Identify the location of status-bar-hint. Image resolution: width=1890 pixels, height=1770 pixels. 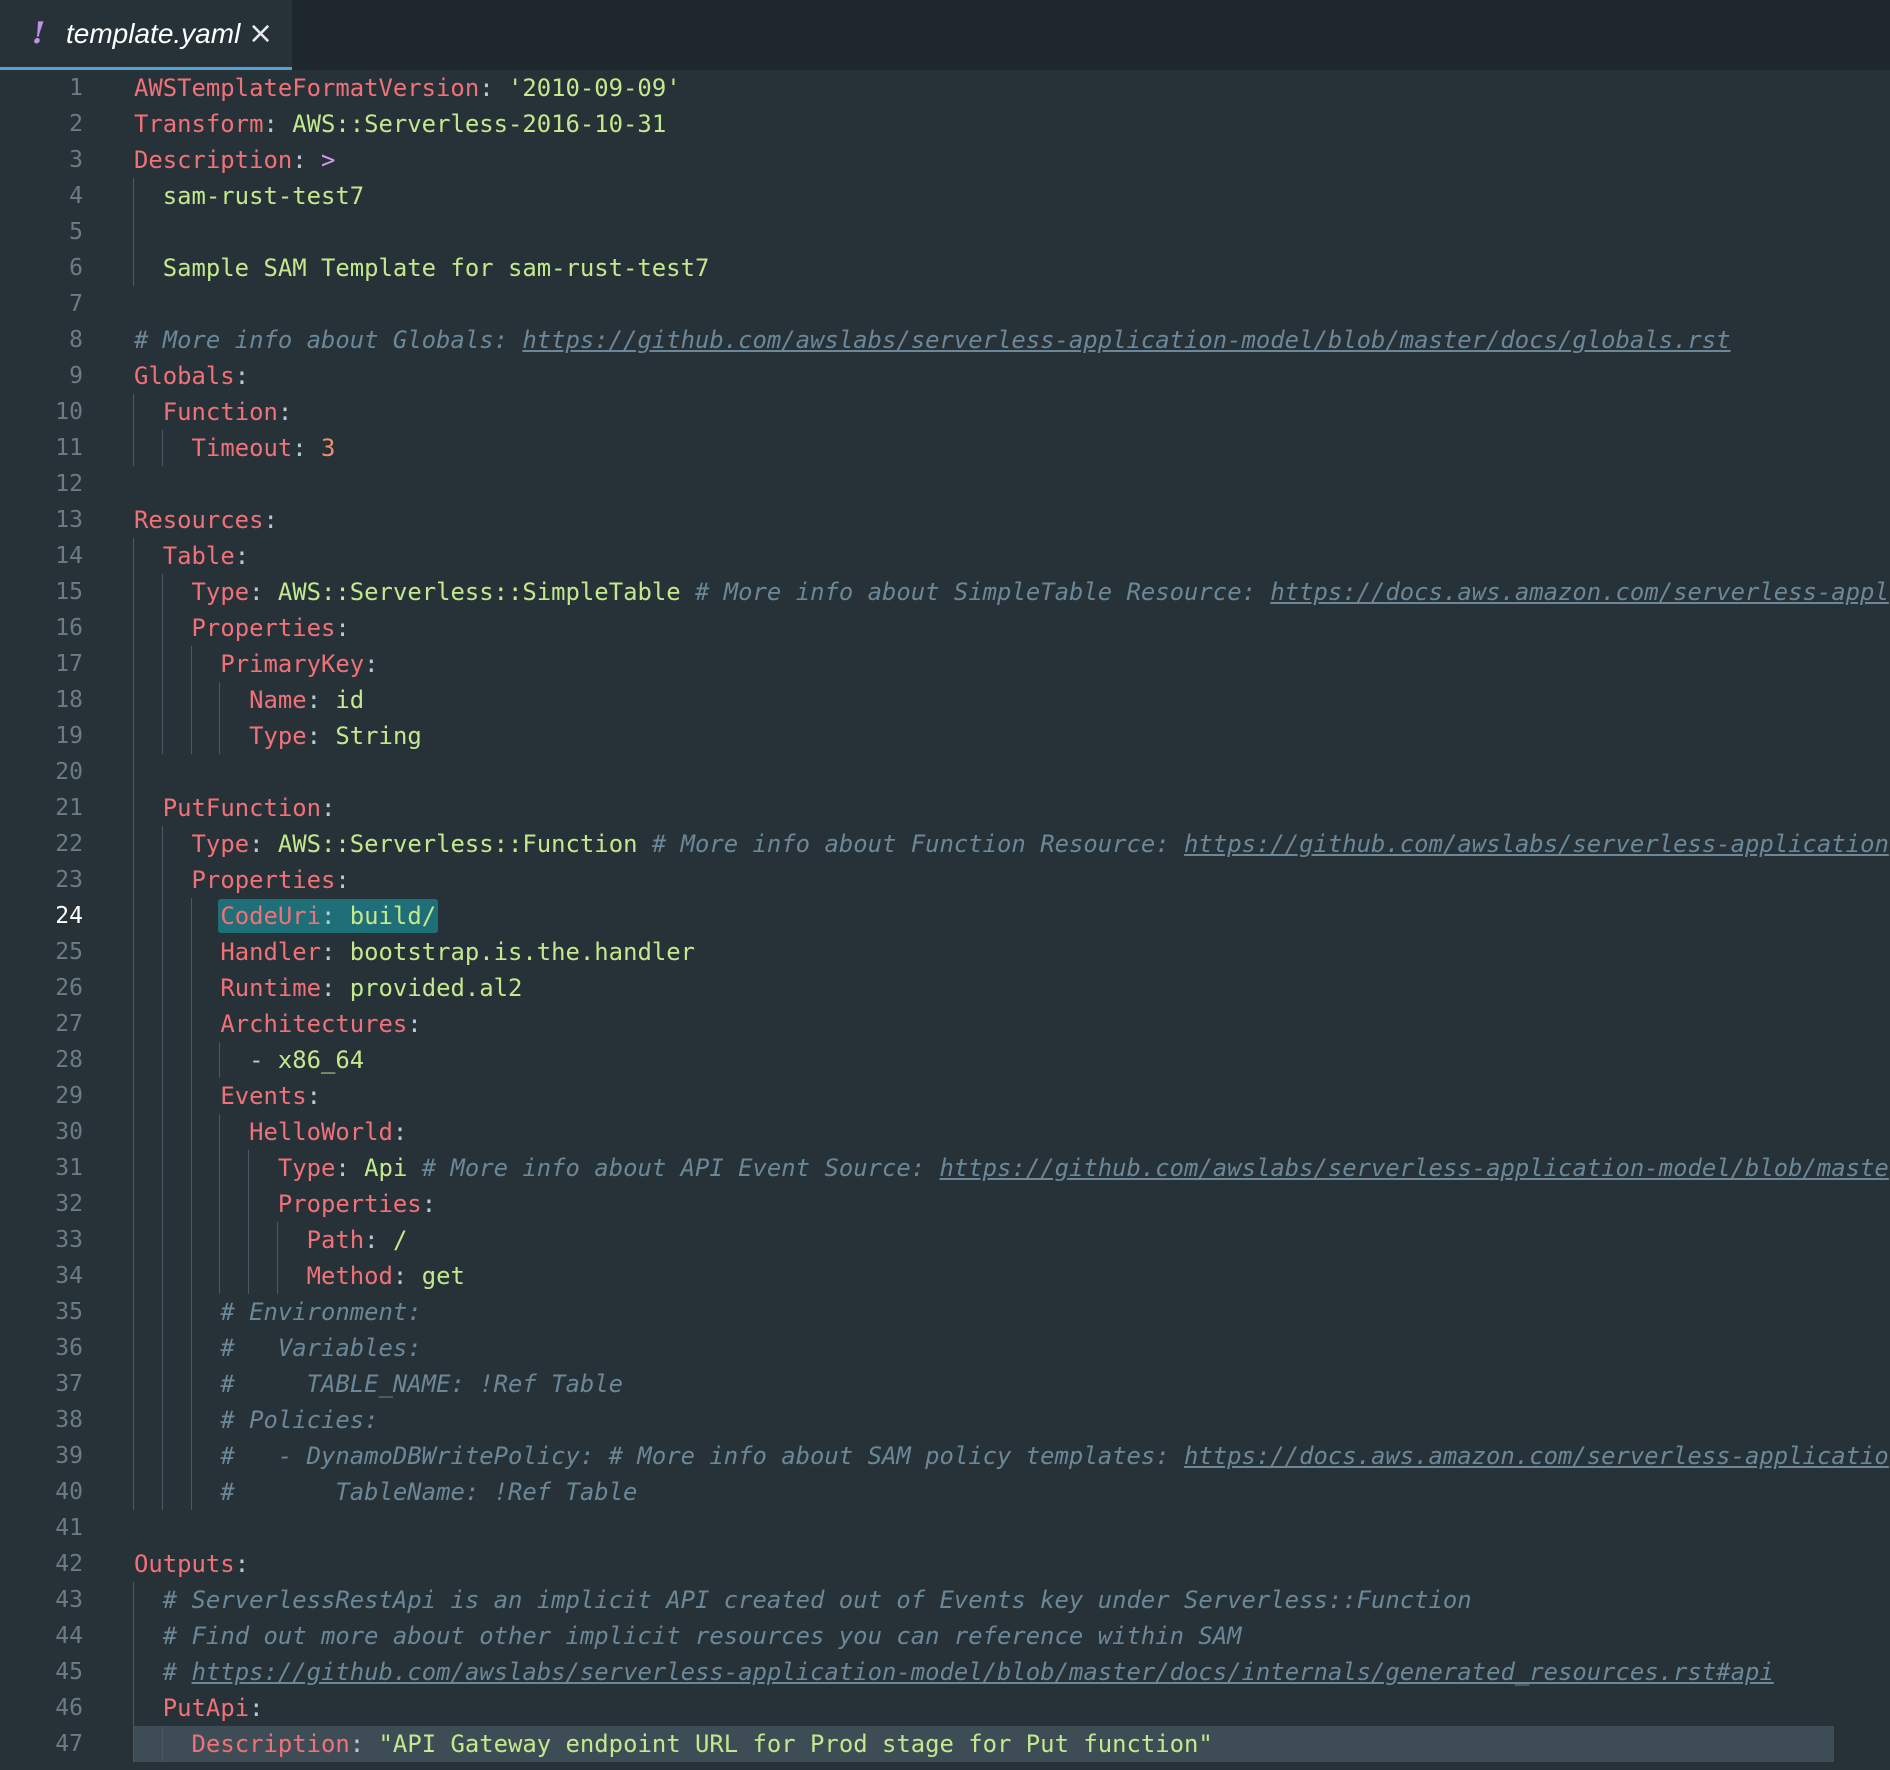
(1680, 1765).